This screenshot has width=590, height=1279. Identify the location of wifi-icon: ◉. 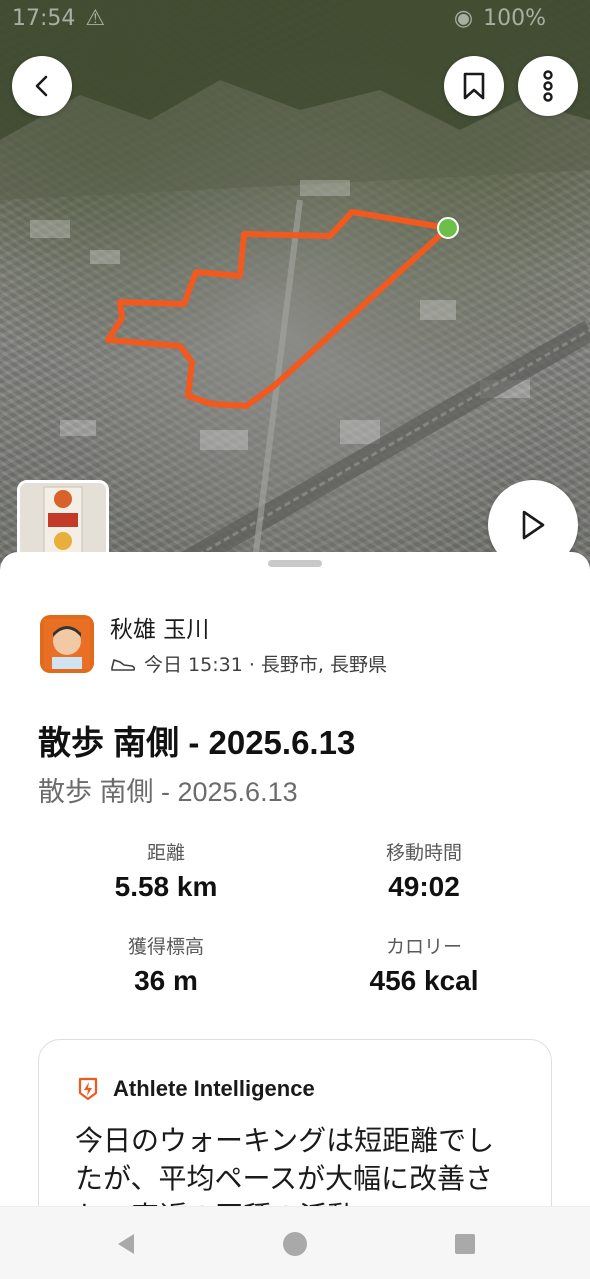
(463, 18).